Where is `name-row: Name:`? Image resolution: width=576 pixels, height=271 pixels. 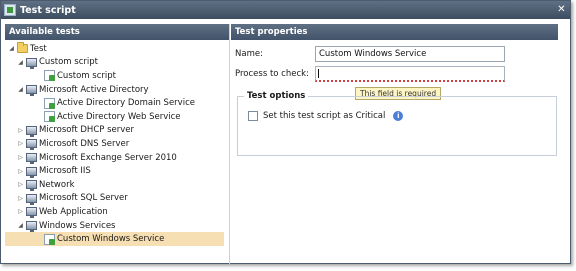
name-row: Name: is located at coordinates (370, 54).